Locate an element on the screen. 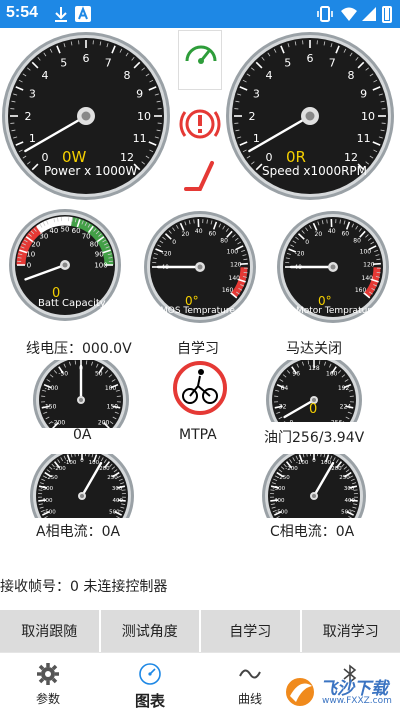  power-tick-label: 9 is located at coordinates (139, 94).